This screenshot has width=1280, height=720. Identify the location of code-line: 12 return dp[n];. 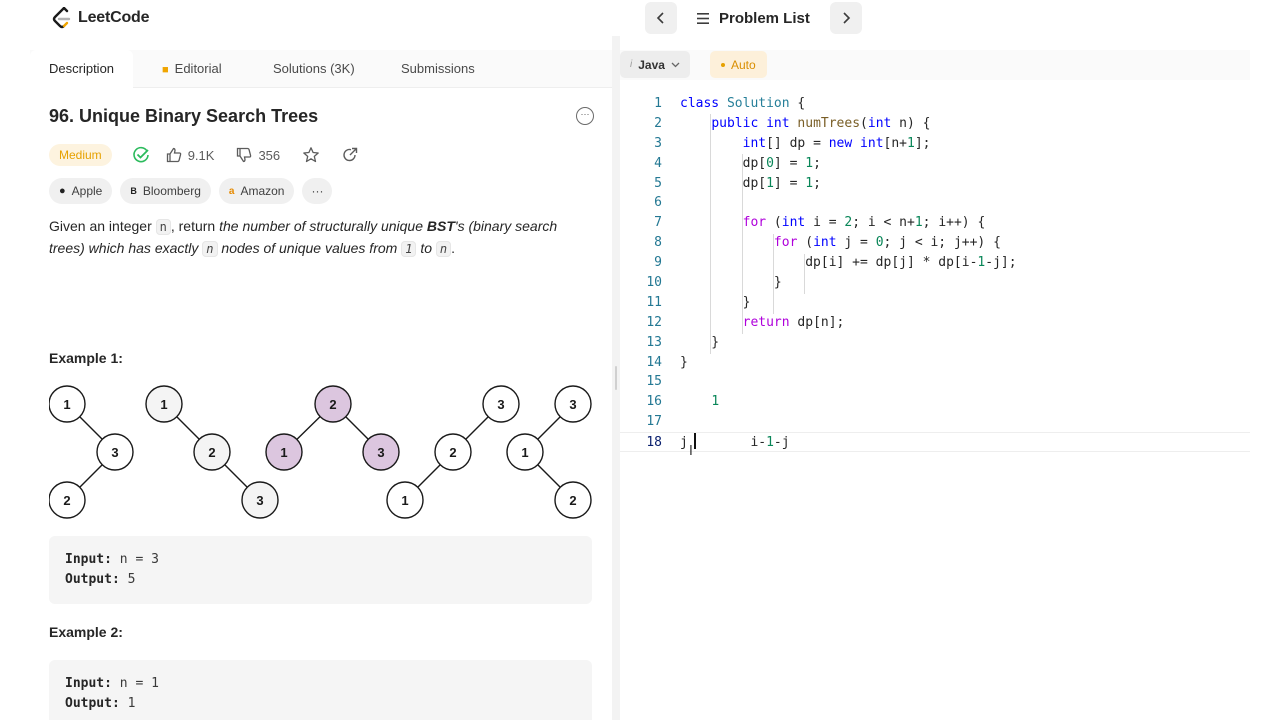
(935, 323).